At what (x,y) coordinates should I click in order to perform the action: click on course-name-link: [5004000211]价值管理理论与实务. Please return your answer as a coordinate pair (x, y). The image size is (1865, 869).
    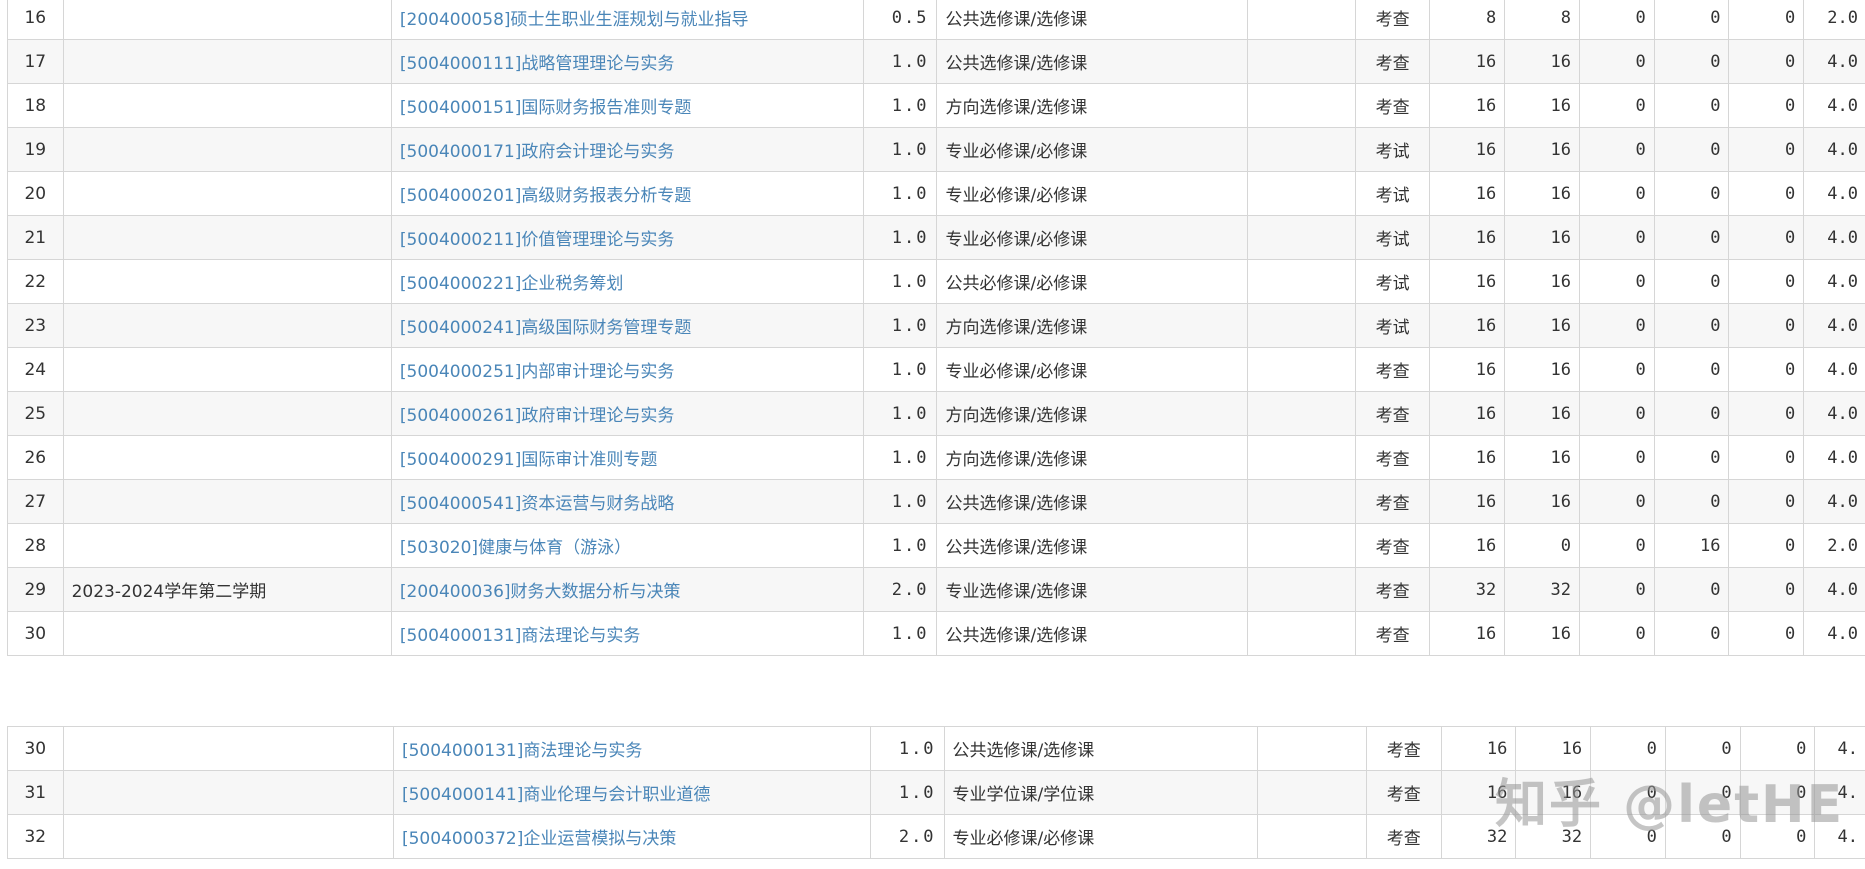
    Looking at the image, I should click on (537, 240).